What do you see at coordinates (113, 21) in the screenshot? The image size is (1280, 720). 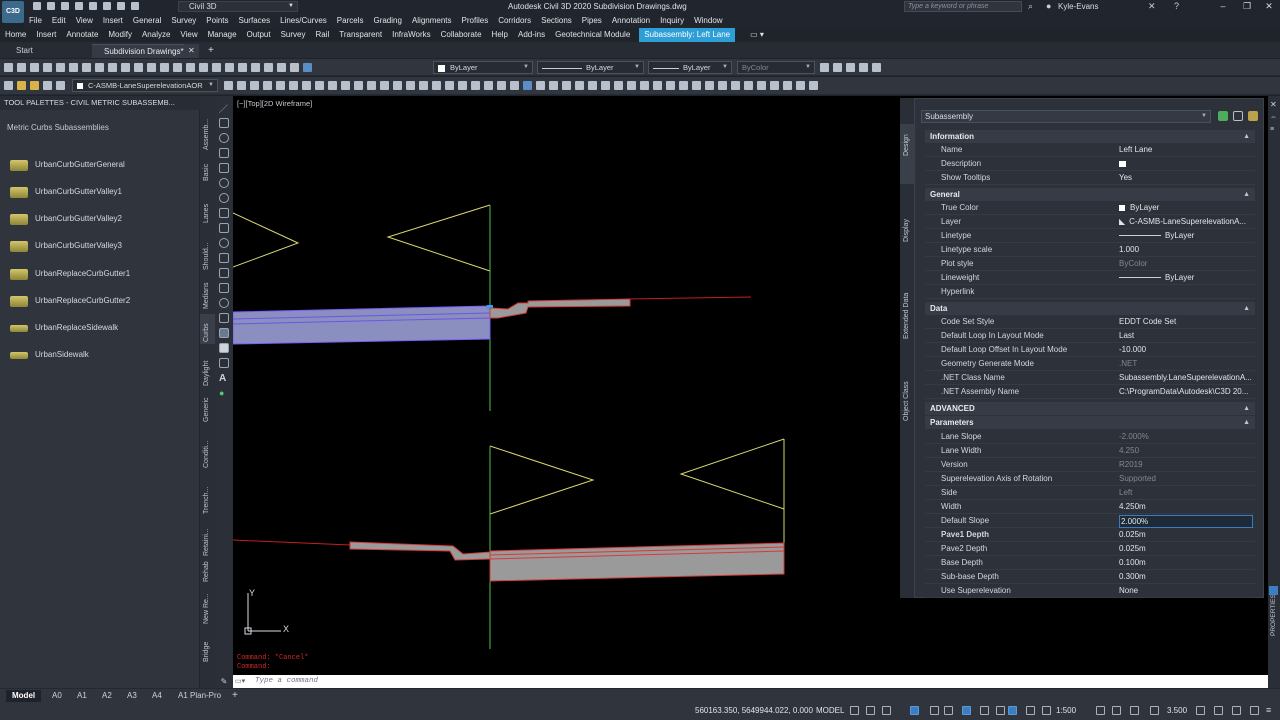 I see `menu-insert: Insert` at bounding box center [113, 21].